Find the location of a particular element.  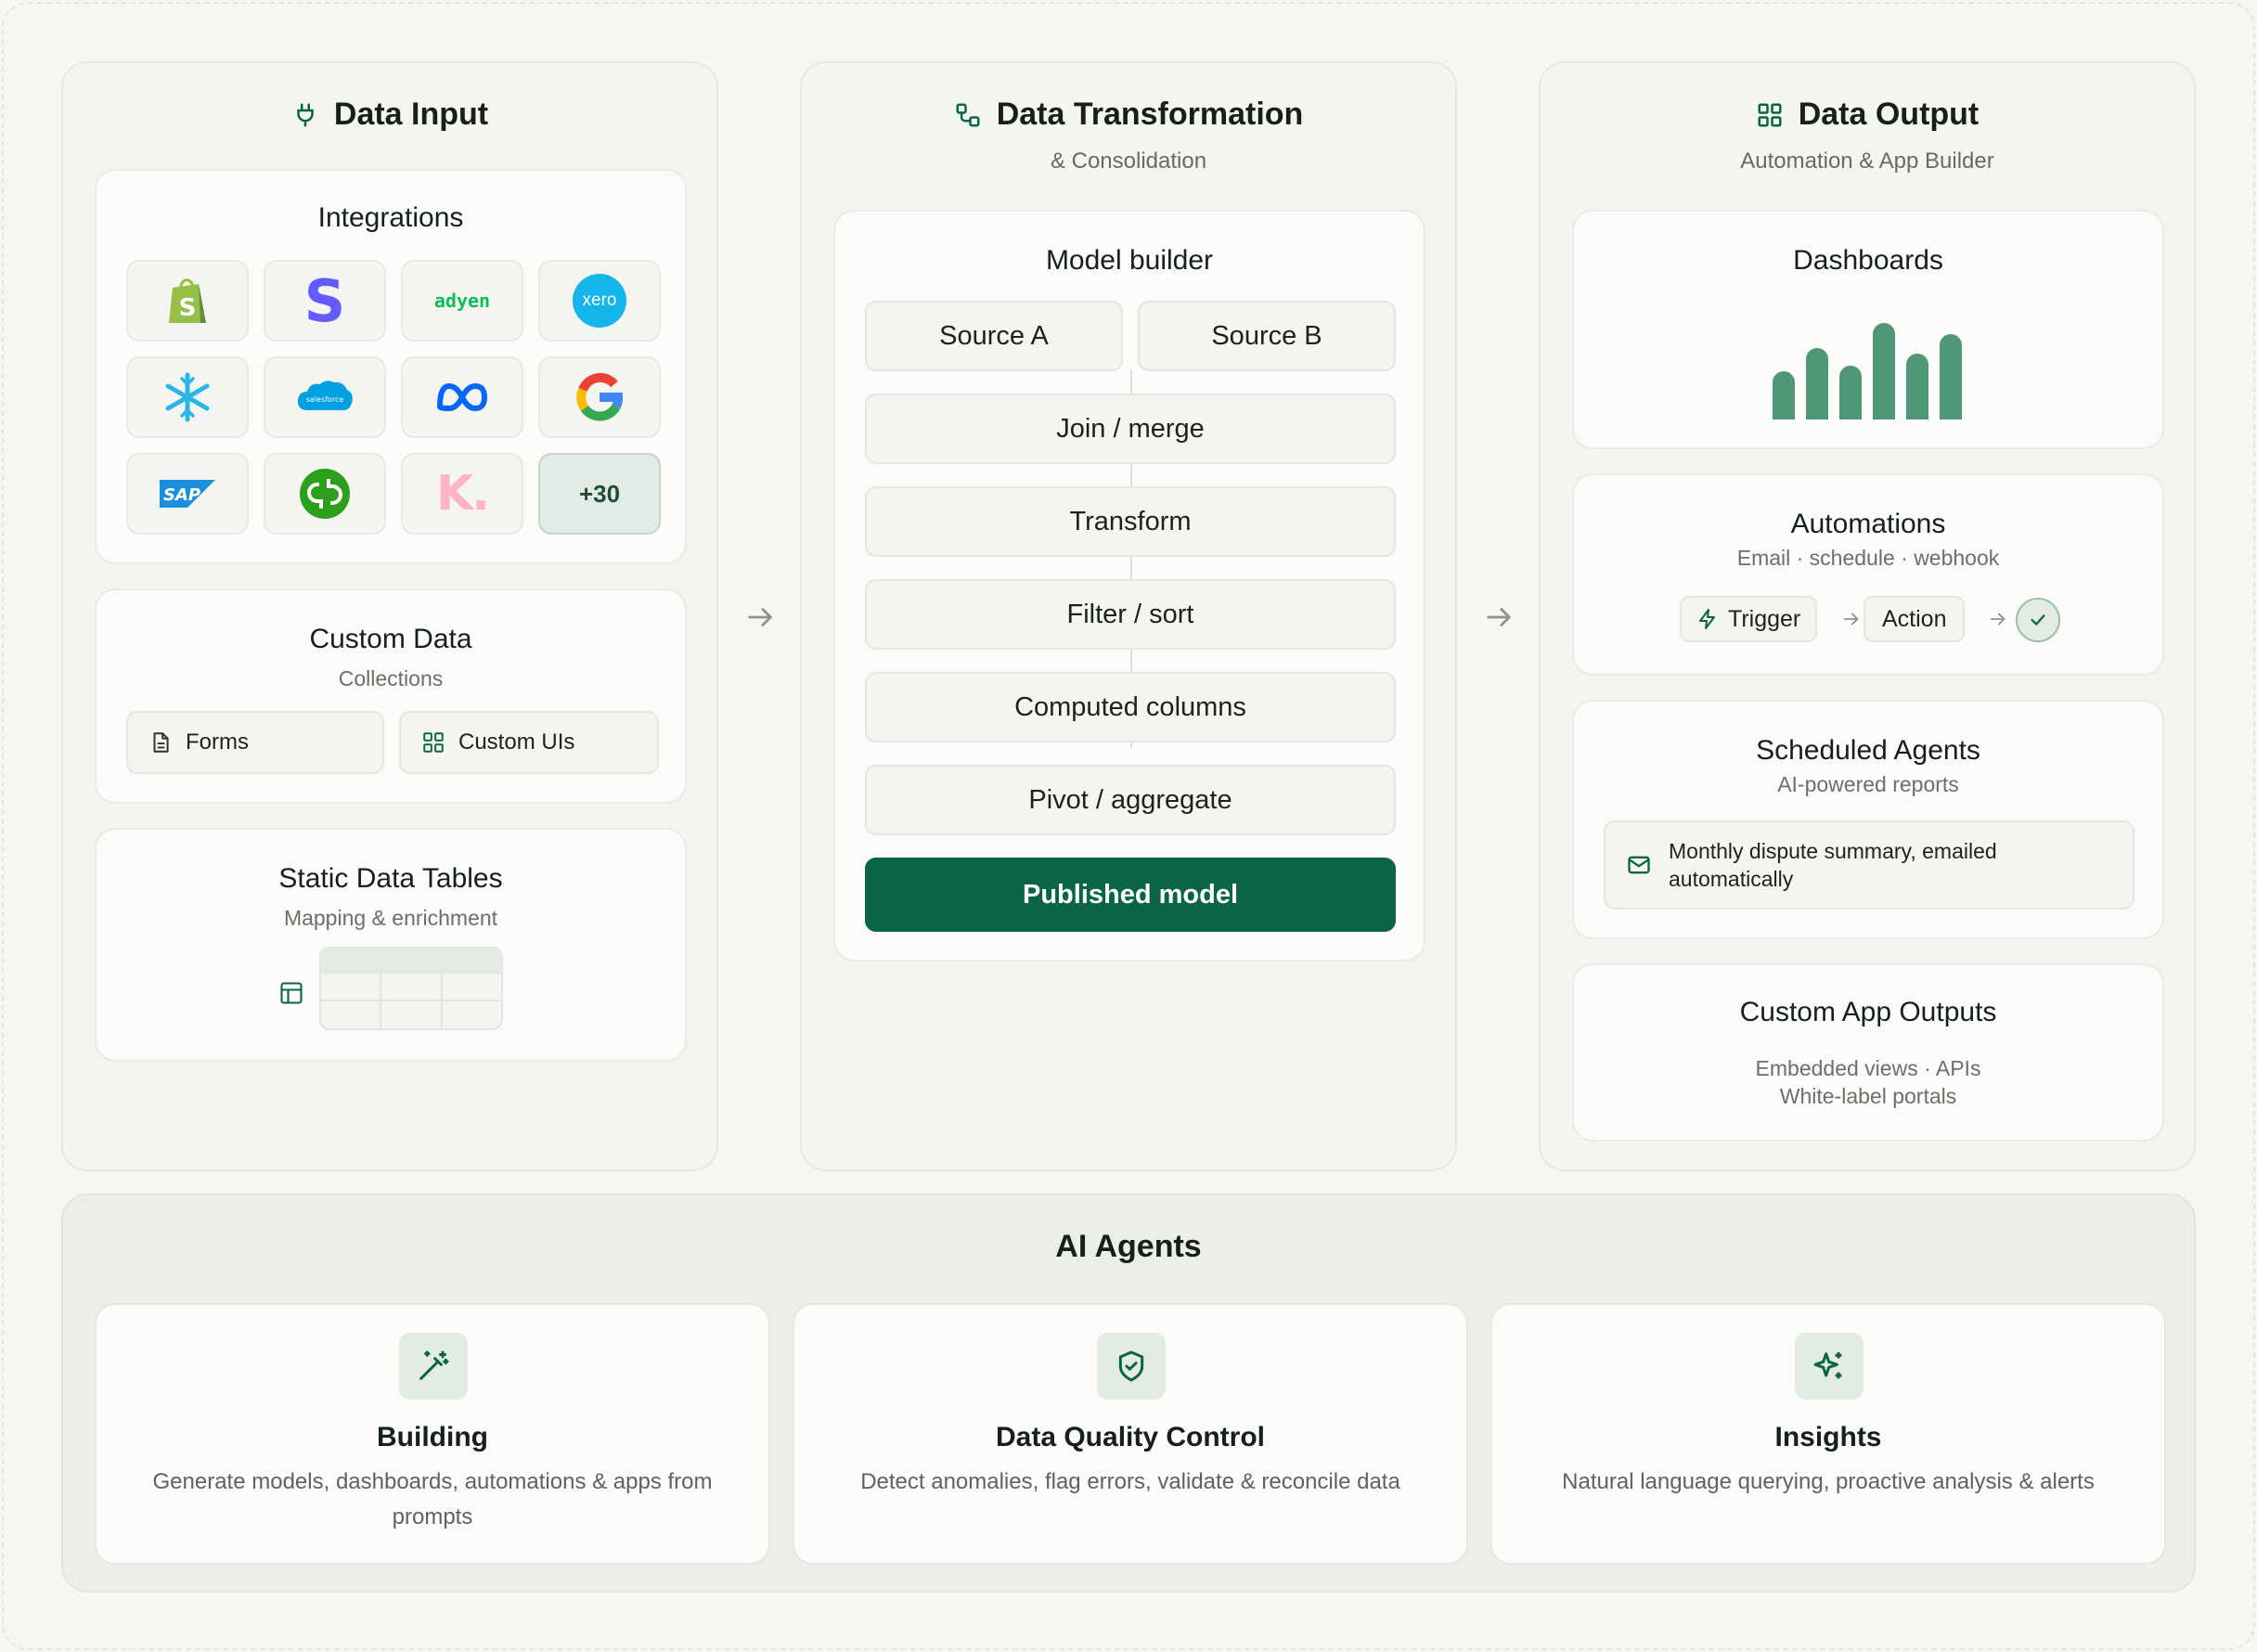

integration-salesforce: salesforce is located at coordinates (325, 397).